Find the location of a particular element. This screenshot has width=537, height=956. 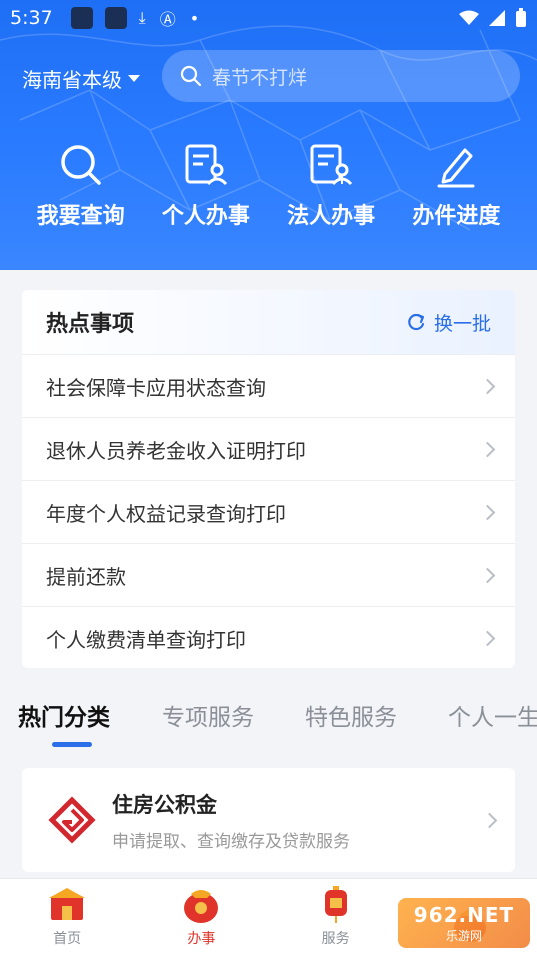

legal-person-form-icon is located at coordinates (331, 165).